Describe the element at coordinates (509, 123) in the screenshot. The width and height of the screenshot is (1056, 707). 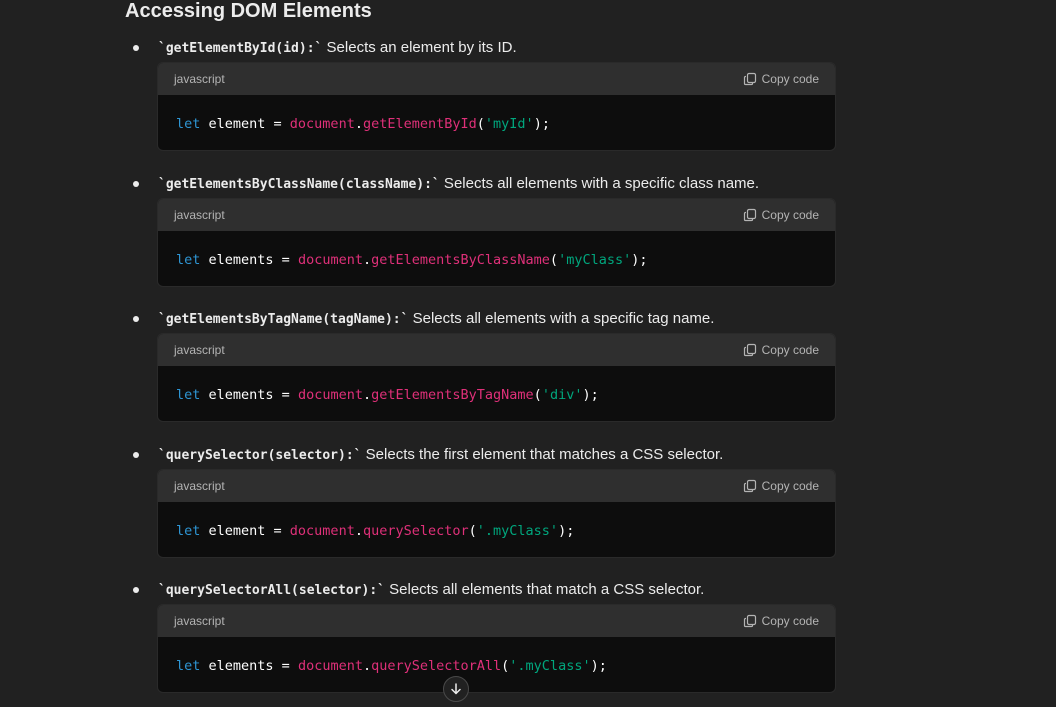
I see `code-string: 'myId'` at that location.